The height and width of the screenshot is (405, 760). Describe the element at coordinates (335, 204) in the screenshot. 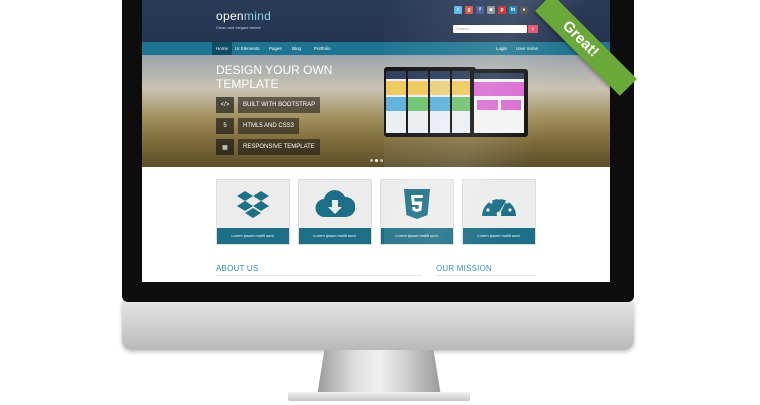

I see `cloud-download-icon` at that location.